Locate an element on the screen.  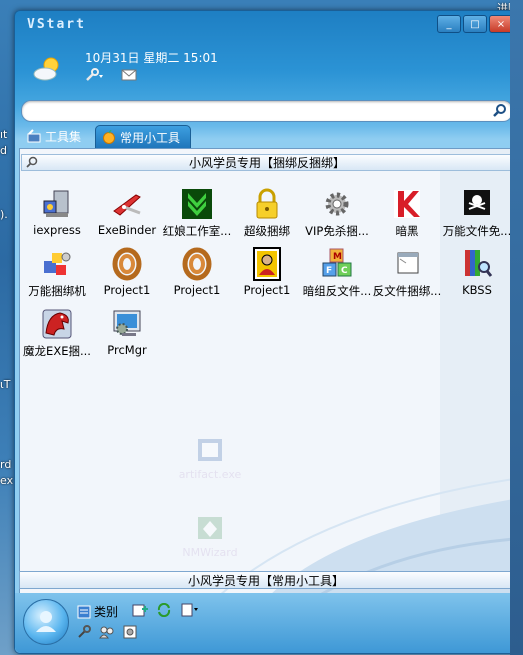
shortcut-prcmgr: PrcMgr is located at coordinates (127, 336).